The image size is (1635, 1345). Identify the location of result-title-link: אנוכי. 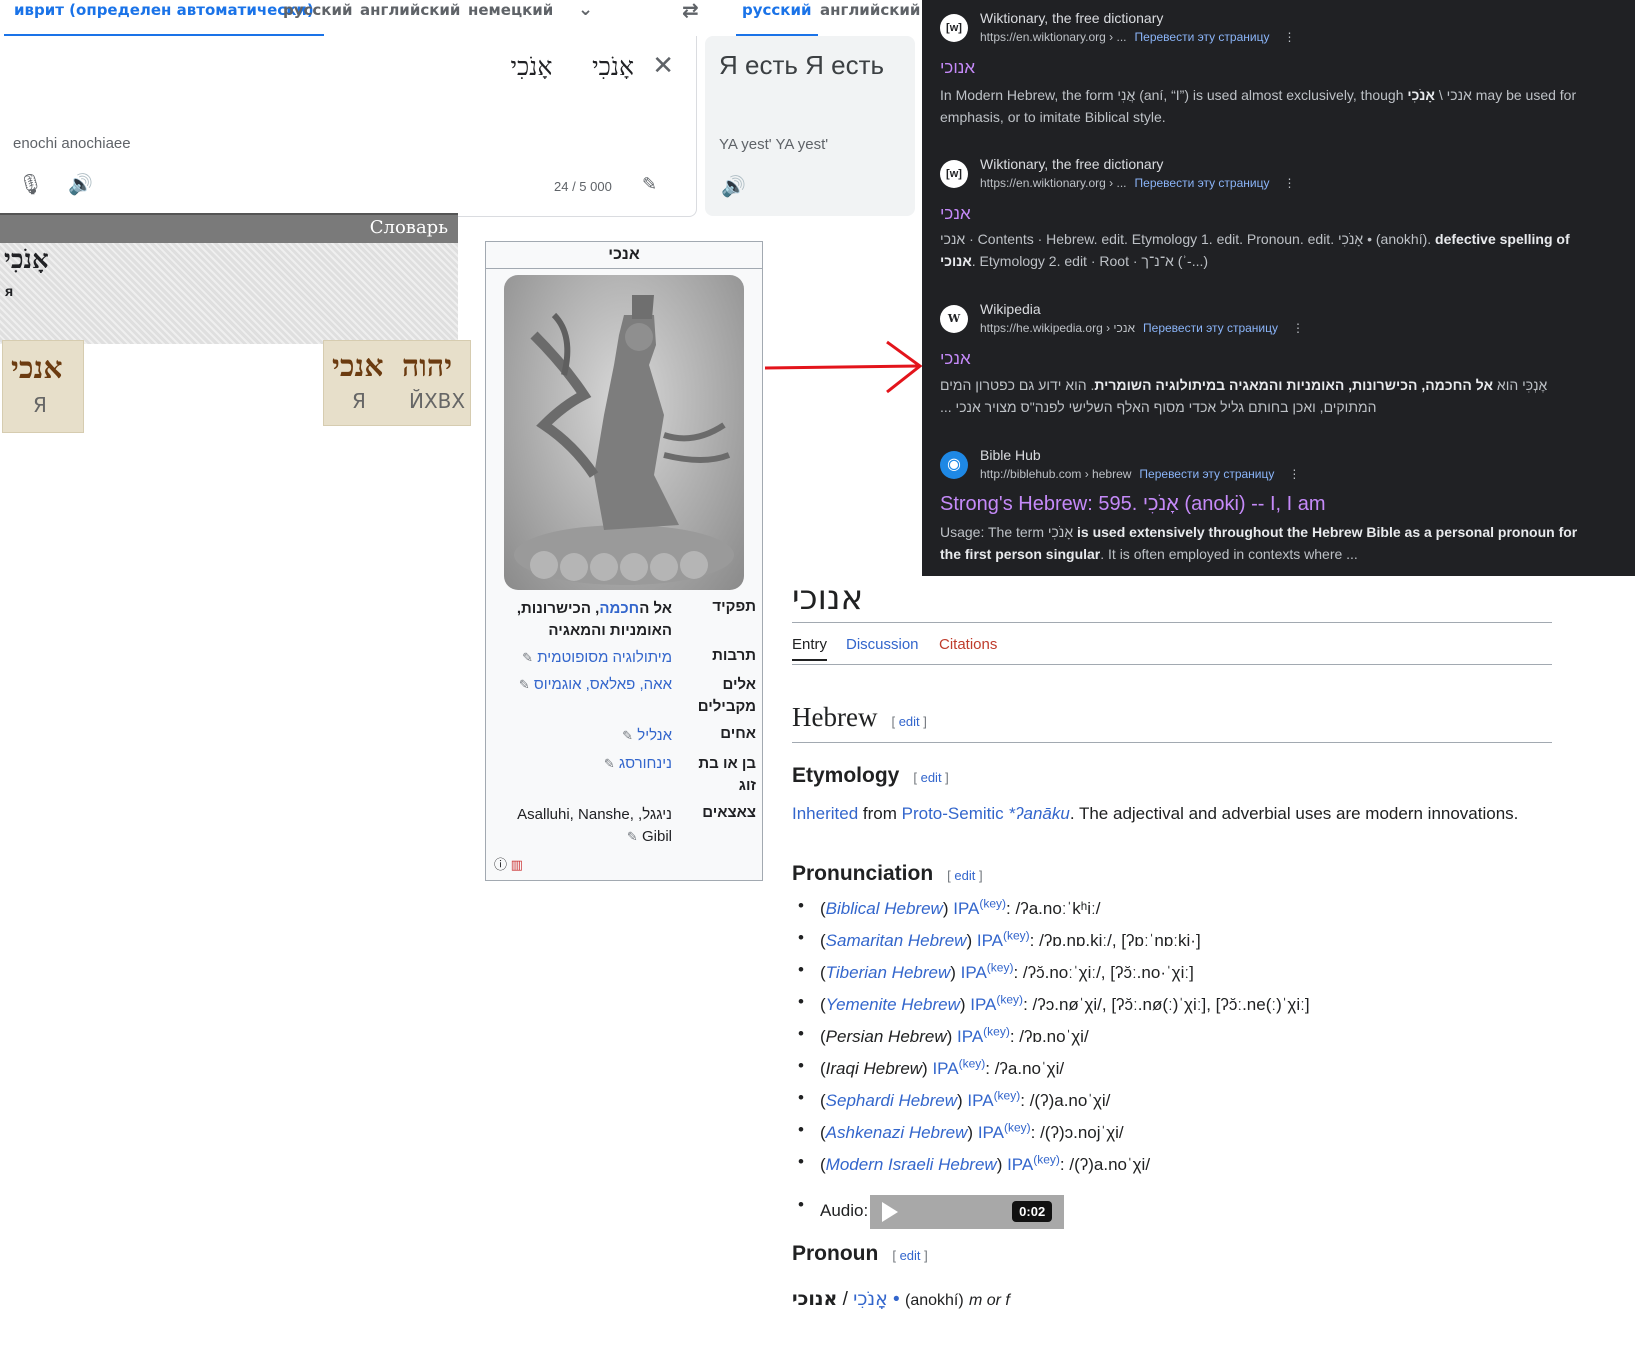
(957, 68).